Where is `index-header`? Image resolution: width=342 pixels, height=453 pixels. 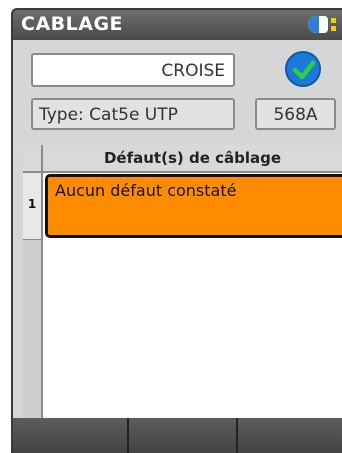
index-header is located at coordinates (33, 159).